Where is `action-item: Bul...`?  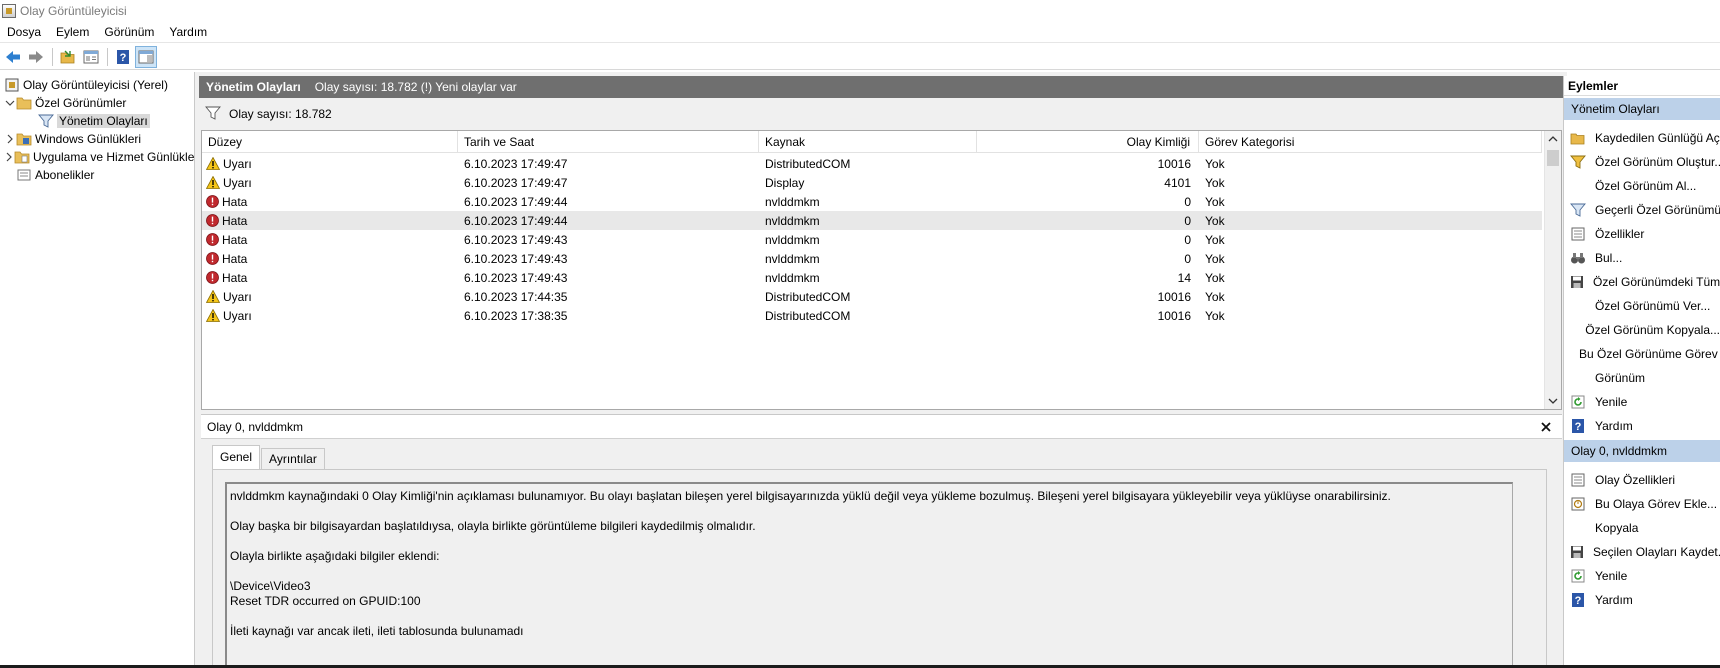
action-item: Bul... is located at coordinates (1642, 258).